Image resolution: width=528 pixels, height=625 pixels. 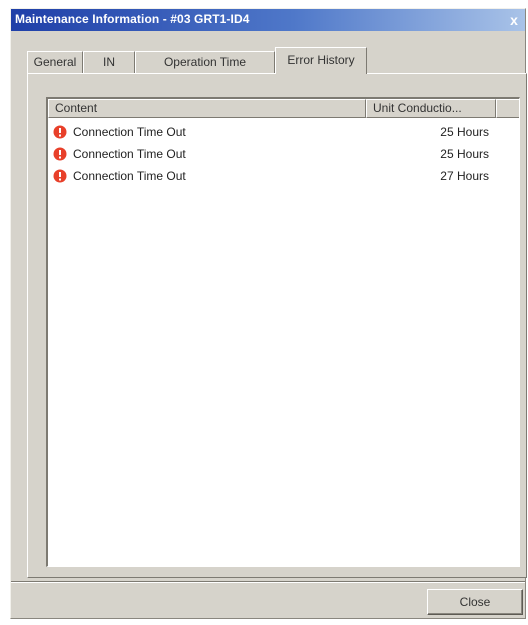 What do you see at coordinates (205, 62) in the screenshot?
I see `tab-operation-time: Operation Time` at bounding box center [205, 62].